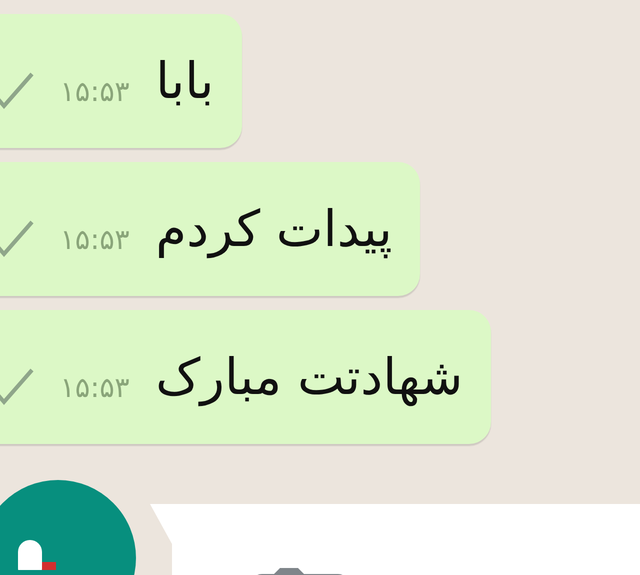 This screenshot has height=575, width=640. Describe the element at coordinates (274, 229) in the screenshot. I see `message-text: پیدات کردم` at that location.